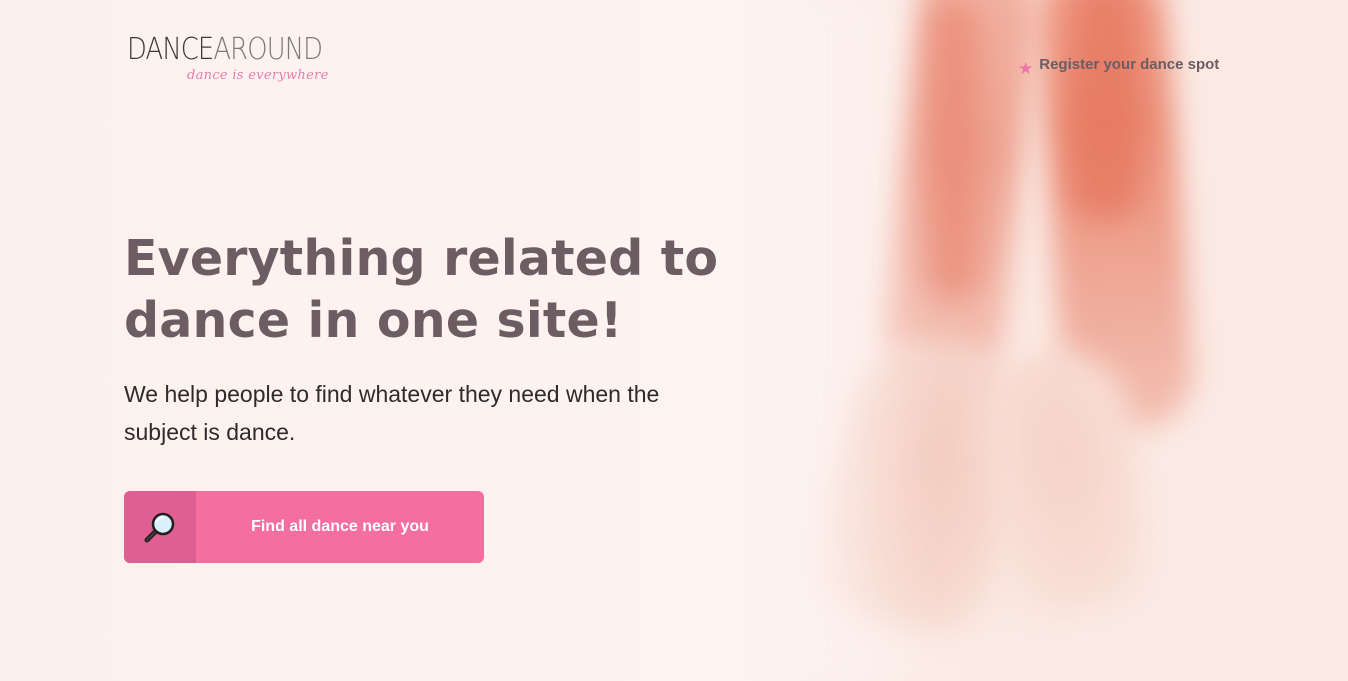 The height and width of the screenshot is (681, 1348). I want to click on magnifier-icon, so click(159, 527).